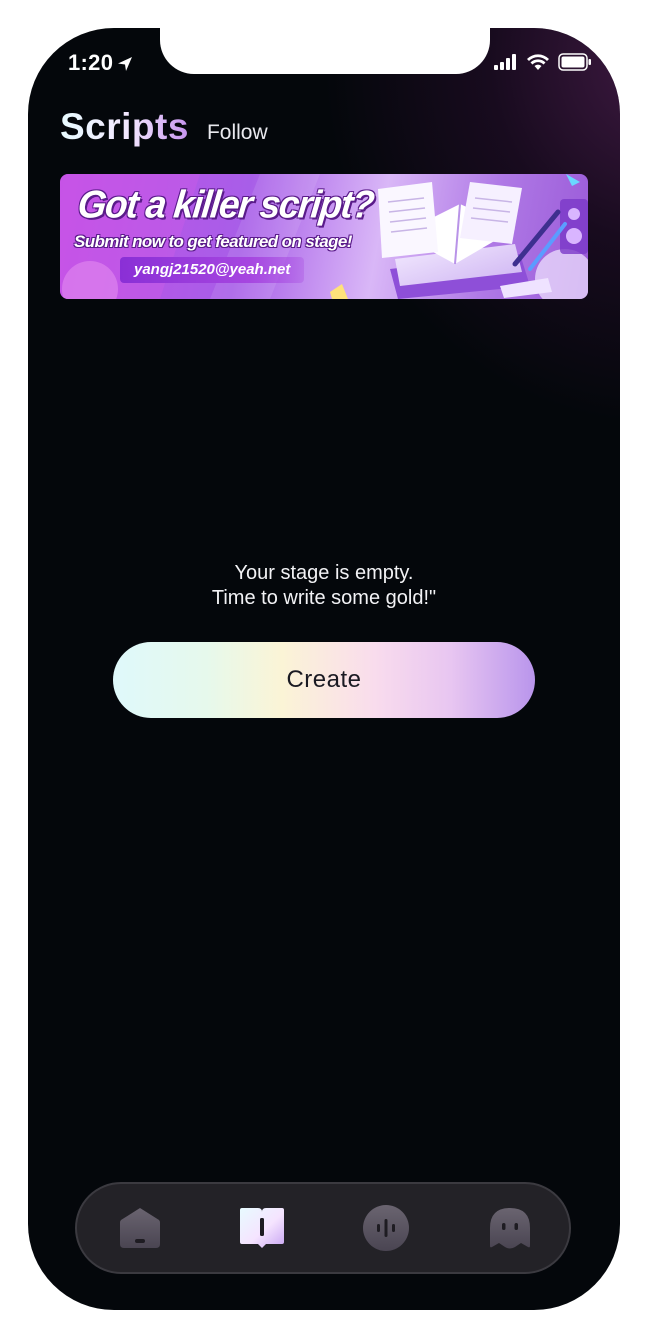 This screenshot has width=648, height=1338. I want to click on status-time-label: 1:20, so click(91, 62).